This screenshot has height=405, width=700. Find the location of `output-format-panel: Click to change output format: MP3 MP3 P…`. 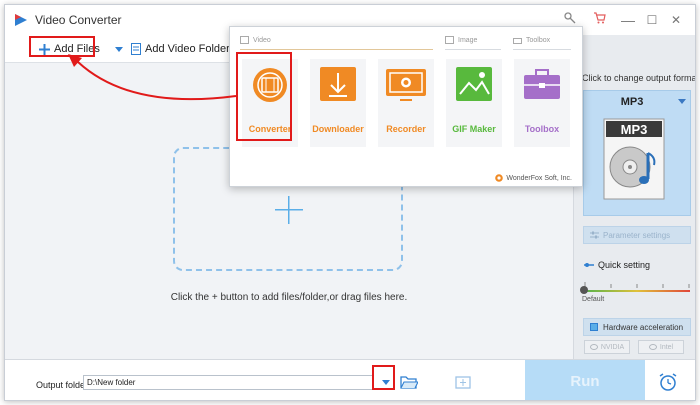

output-format-panel: Click to change output format: MP3 MP3 P… is located at coordinates (634, 197).